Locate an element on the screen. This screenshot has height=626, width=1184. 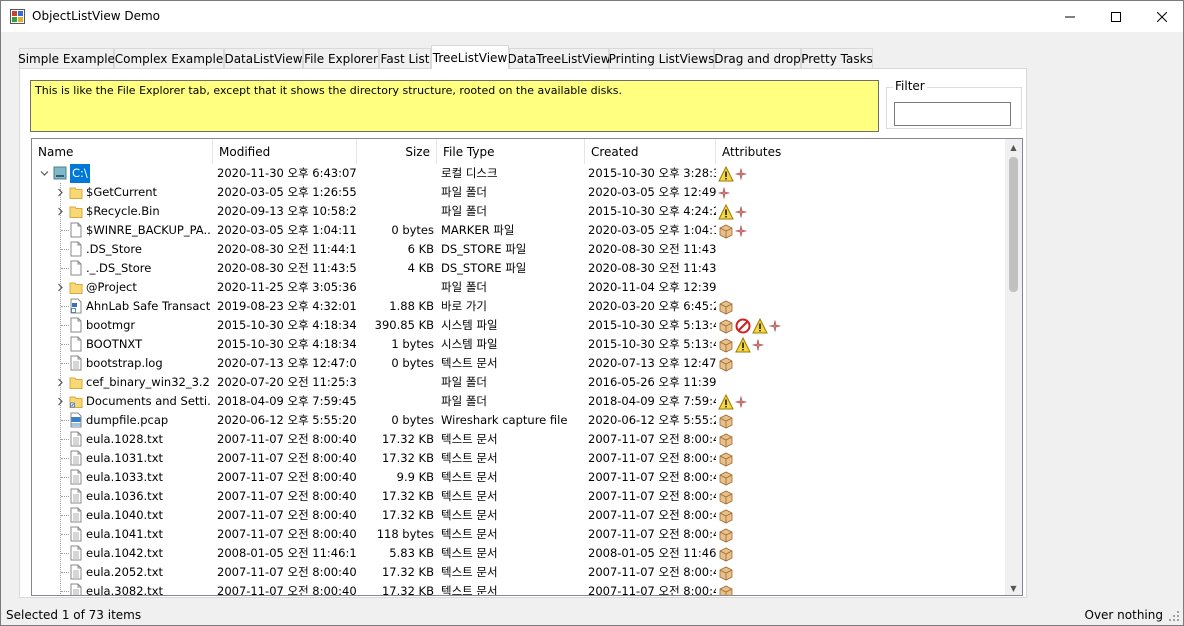
row-created: 2020-03-20 오후 6:45:23 is located at coordinates (652, 306).